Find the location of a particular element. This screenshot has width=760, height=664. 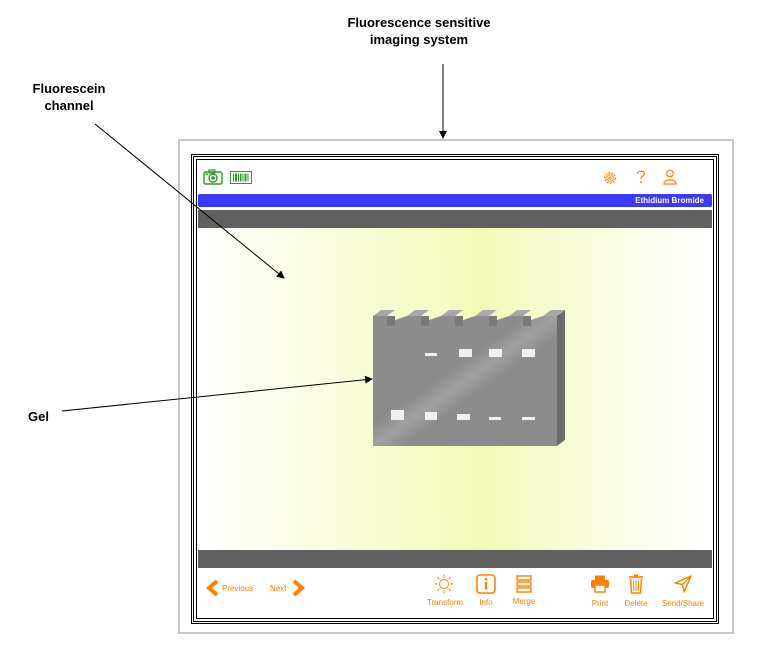

info-icon is located at coordinates (486, 584).